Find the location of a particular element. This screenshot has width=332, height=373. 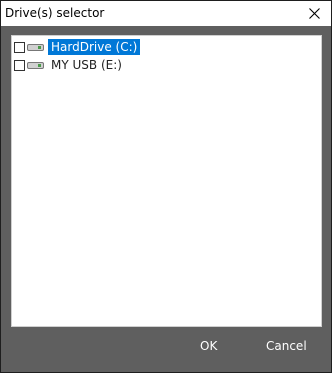

window-title: Drive(s) selector is located at coordinates (55, 13).